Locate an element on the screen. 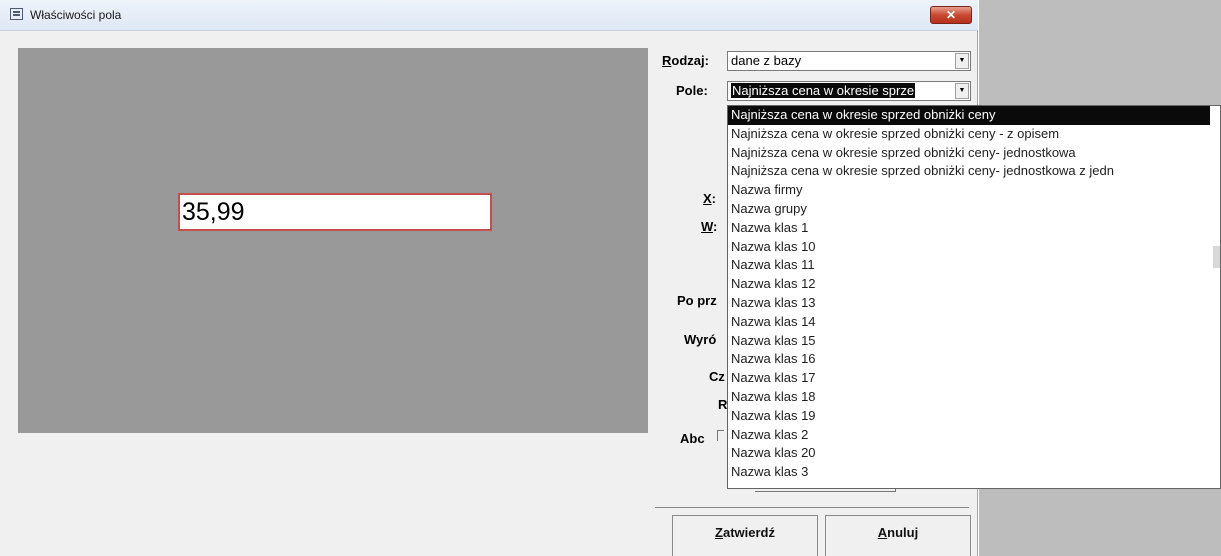 The height and width of the screenshot is (556, 1221). window-title: Właściwości pola is located at coordinates (76, 15).